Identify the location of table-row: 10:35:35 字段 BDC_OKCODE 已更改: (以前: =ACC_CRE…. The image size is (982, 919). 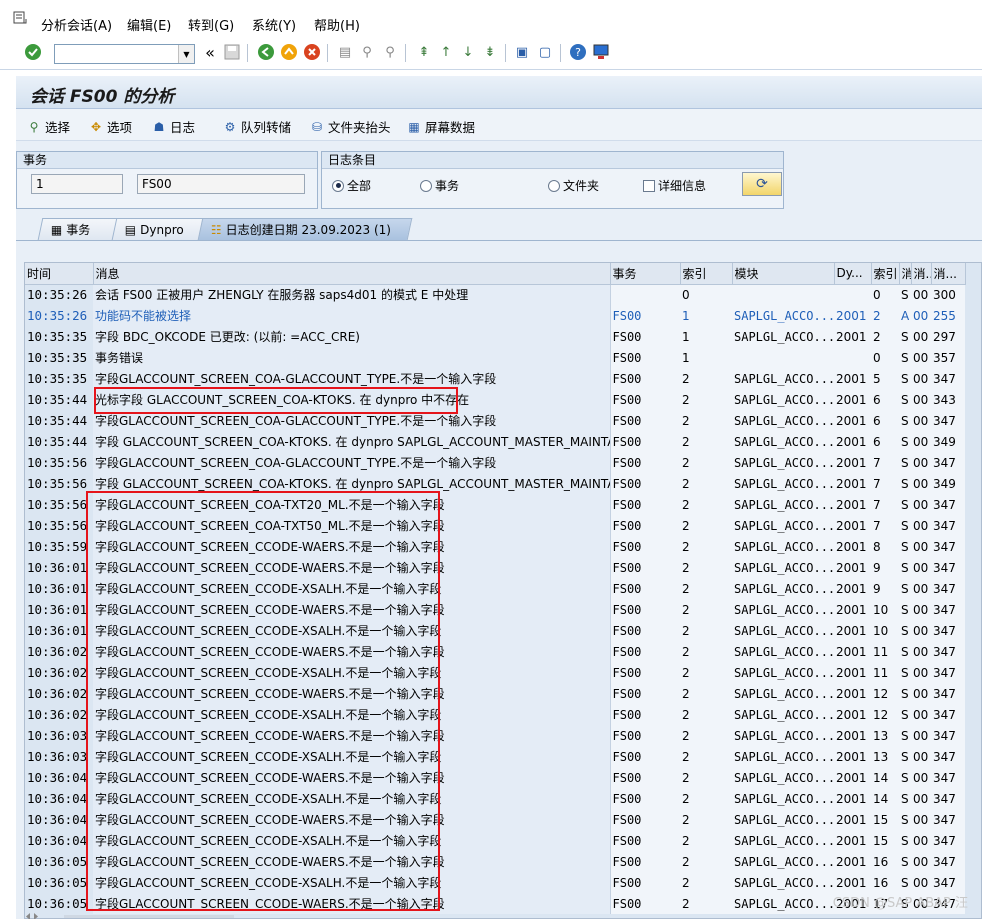
(495, 336).